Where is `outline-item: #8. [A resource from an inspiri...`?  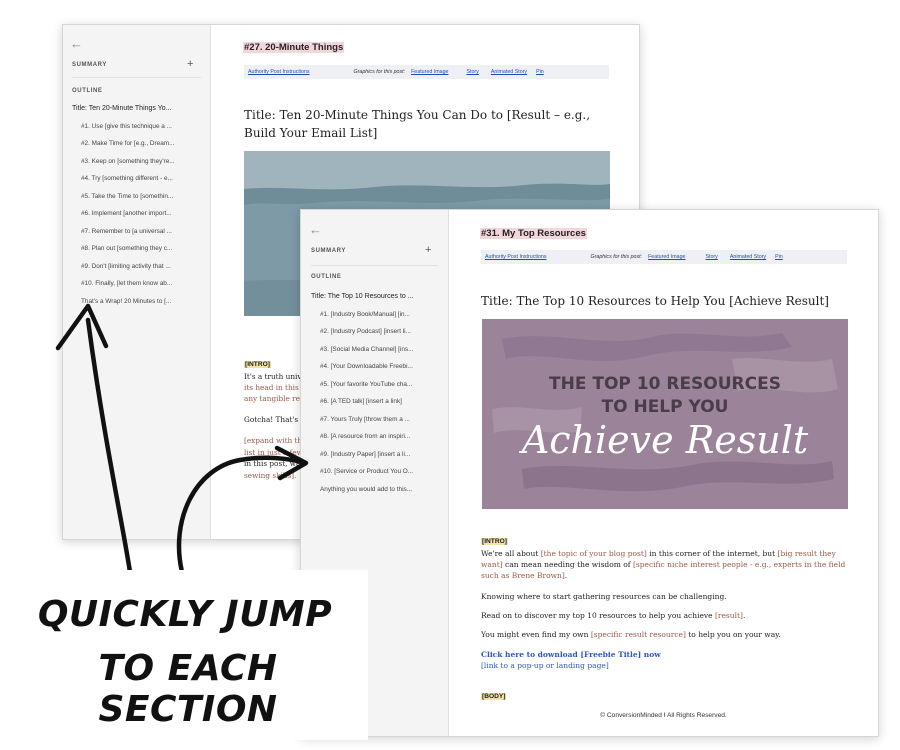 outline-item: #8. [A resource from an inspiri... is located at coordinates (379, 437).